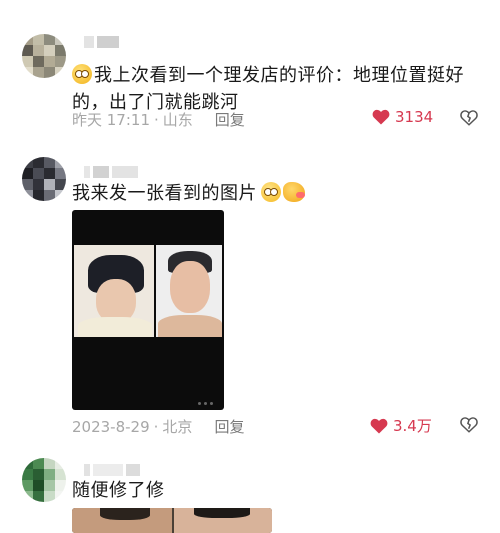  What do you see at coordinates (111, 120) in the screenshot?
I see `comment-date: 昨天 17:11` at bounding box center [111, 120].